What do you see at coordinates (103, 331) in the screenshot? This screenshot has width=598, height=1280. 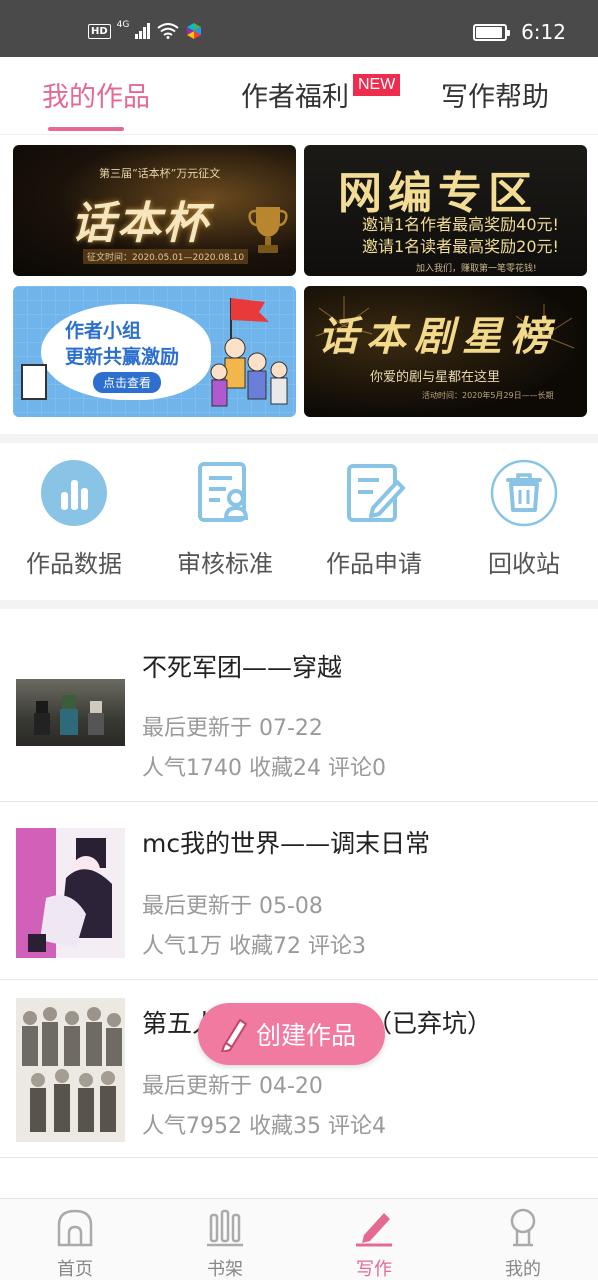 I see `banner-line-1: 作者小组` at bounding box center [103, 331].